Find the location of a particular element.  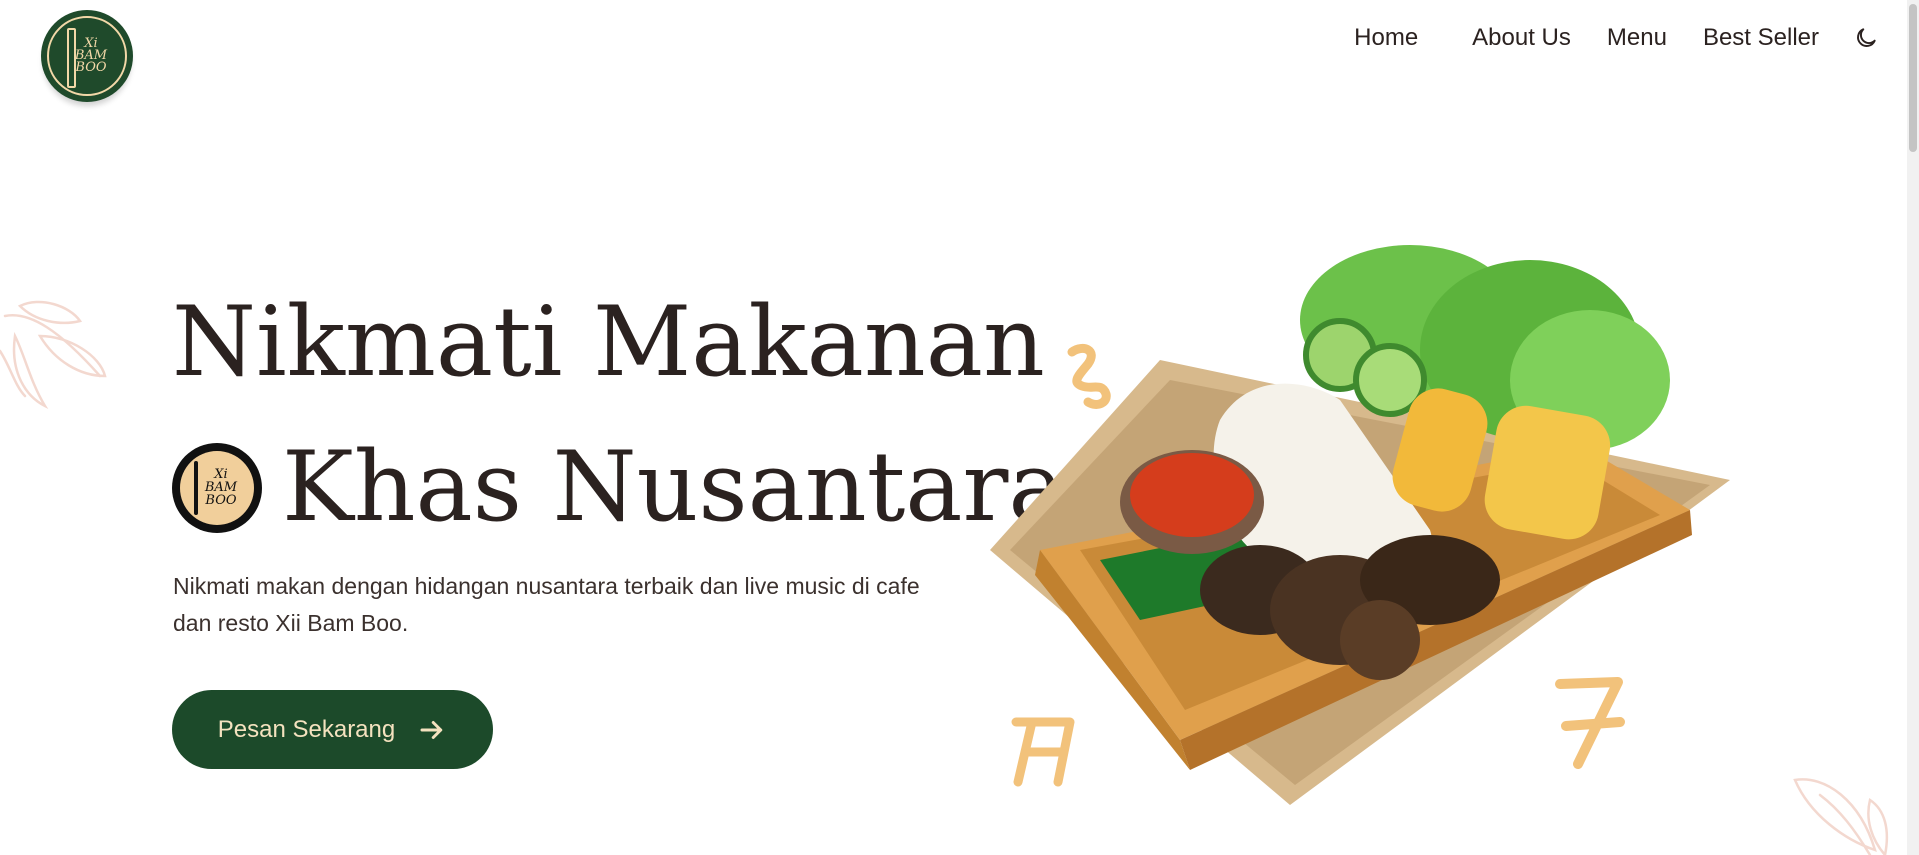

hero-title-line-2-text: Khas Nusantara is located at coordinates (674, 487).